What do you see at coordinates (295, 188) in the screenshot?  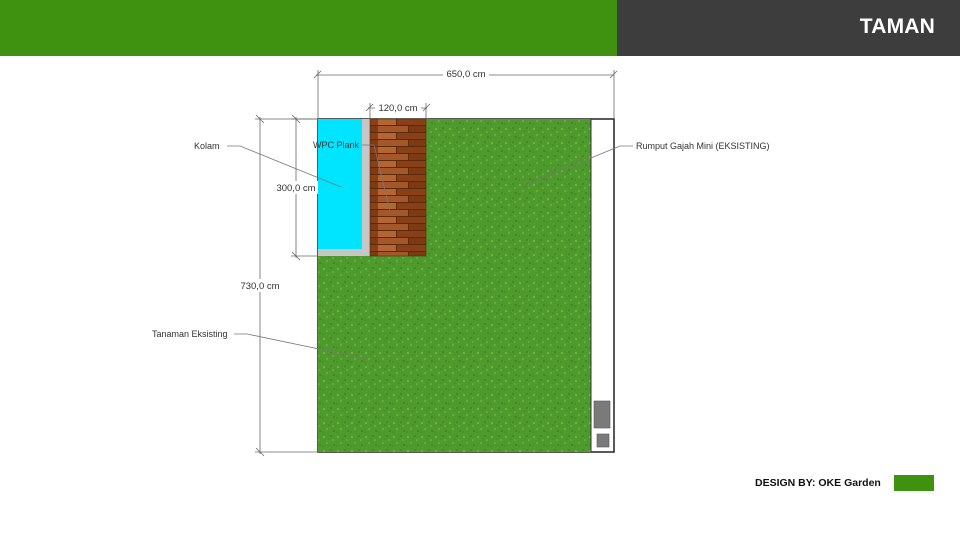 I see `dimension-pond-length-label: 300,0 cm` at bounding box center [295, 188].